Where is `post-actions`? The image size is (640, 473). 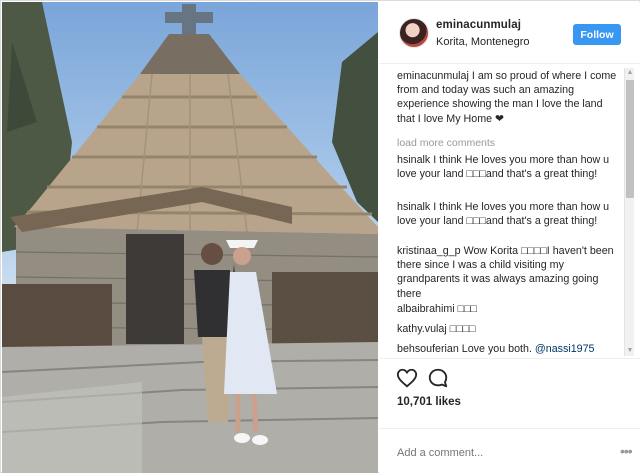 post-actions is located at coordinates (509, 375).